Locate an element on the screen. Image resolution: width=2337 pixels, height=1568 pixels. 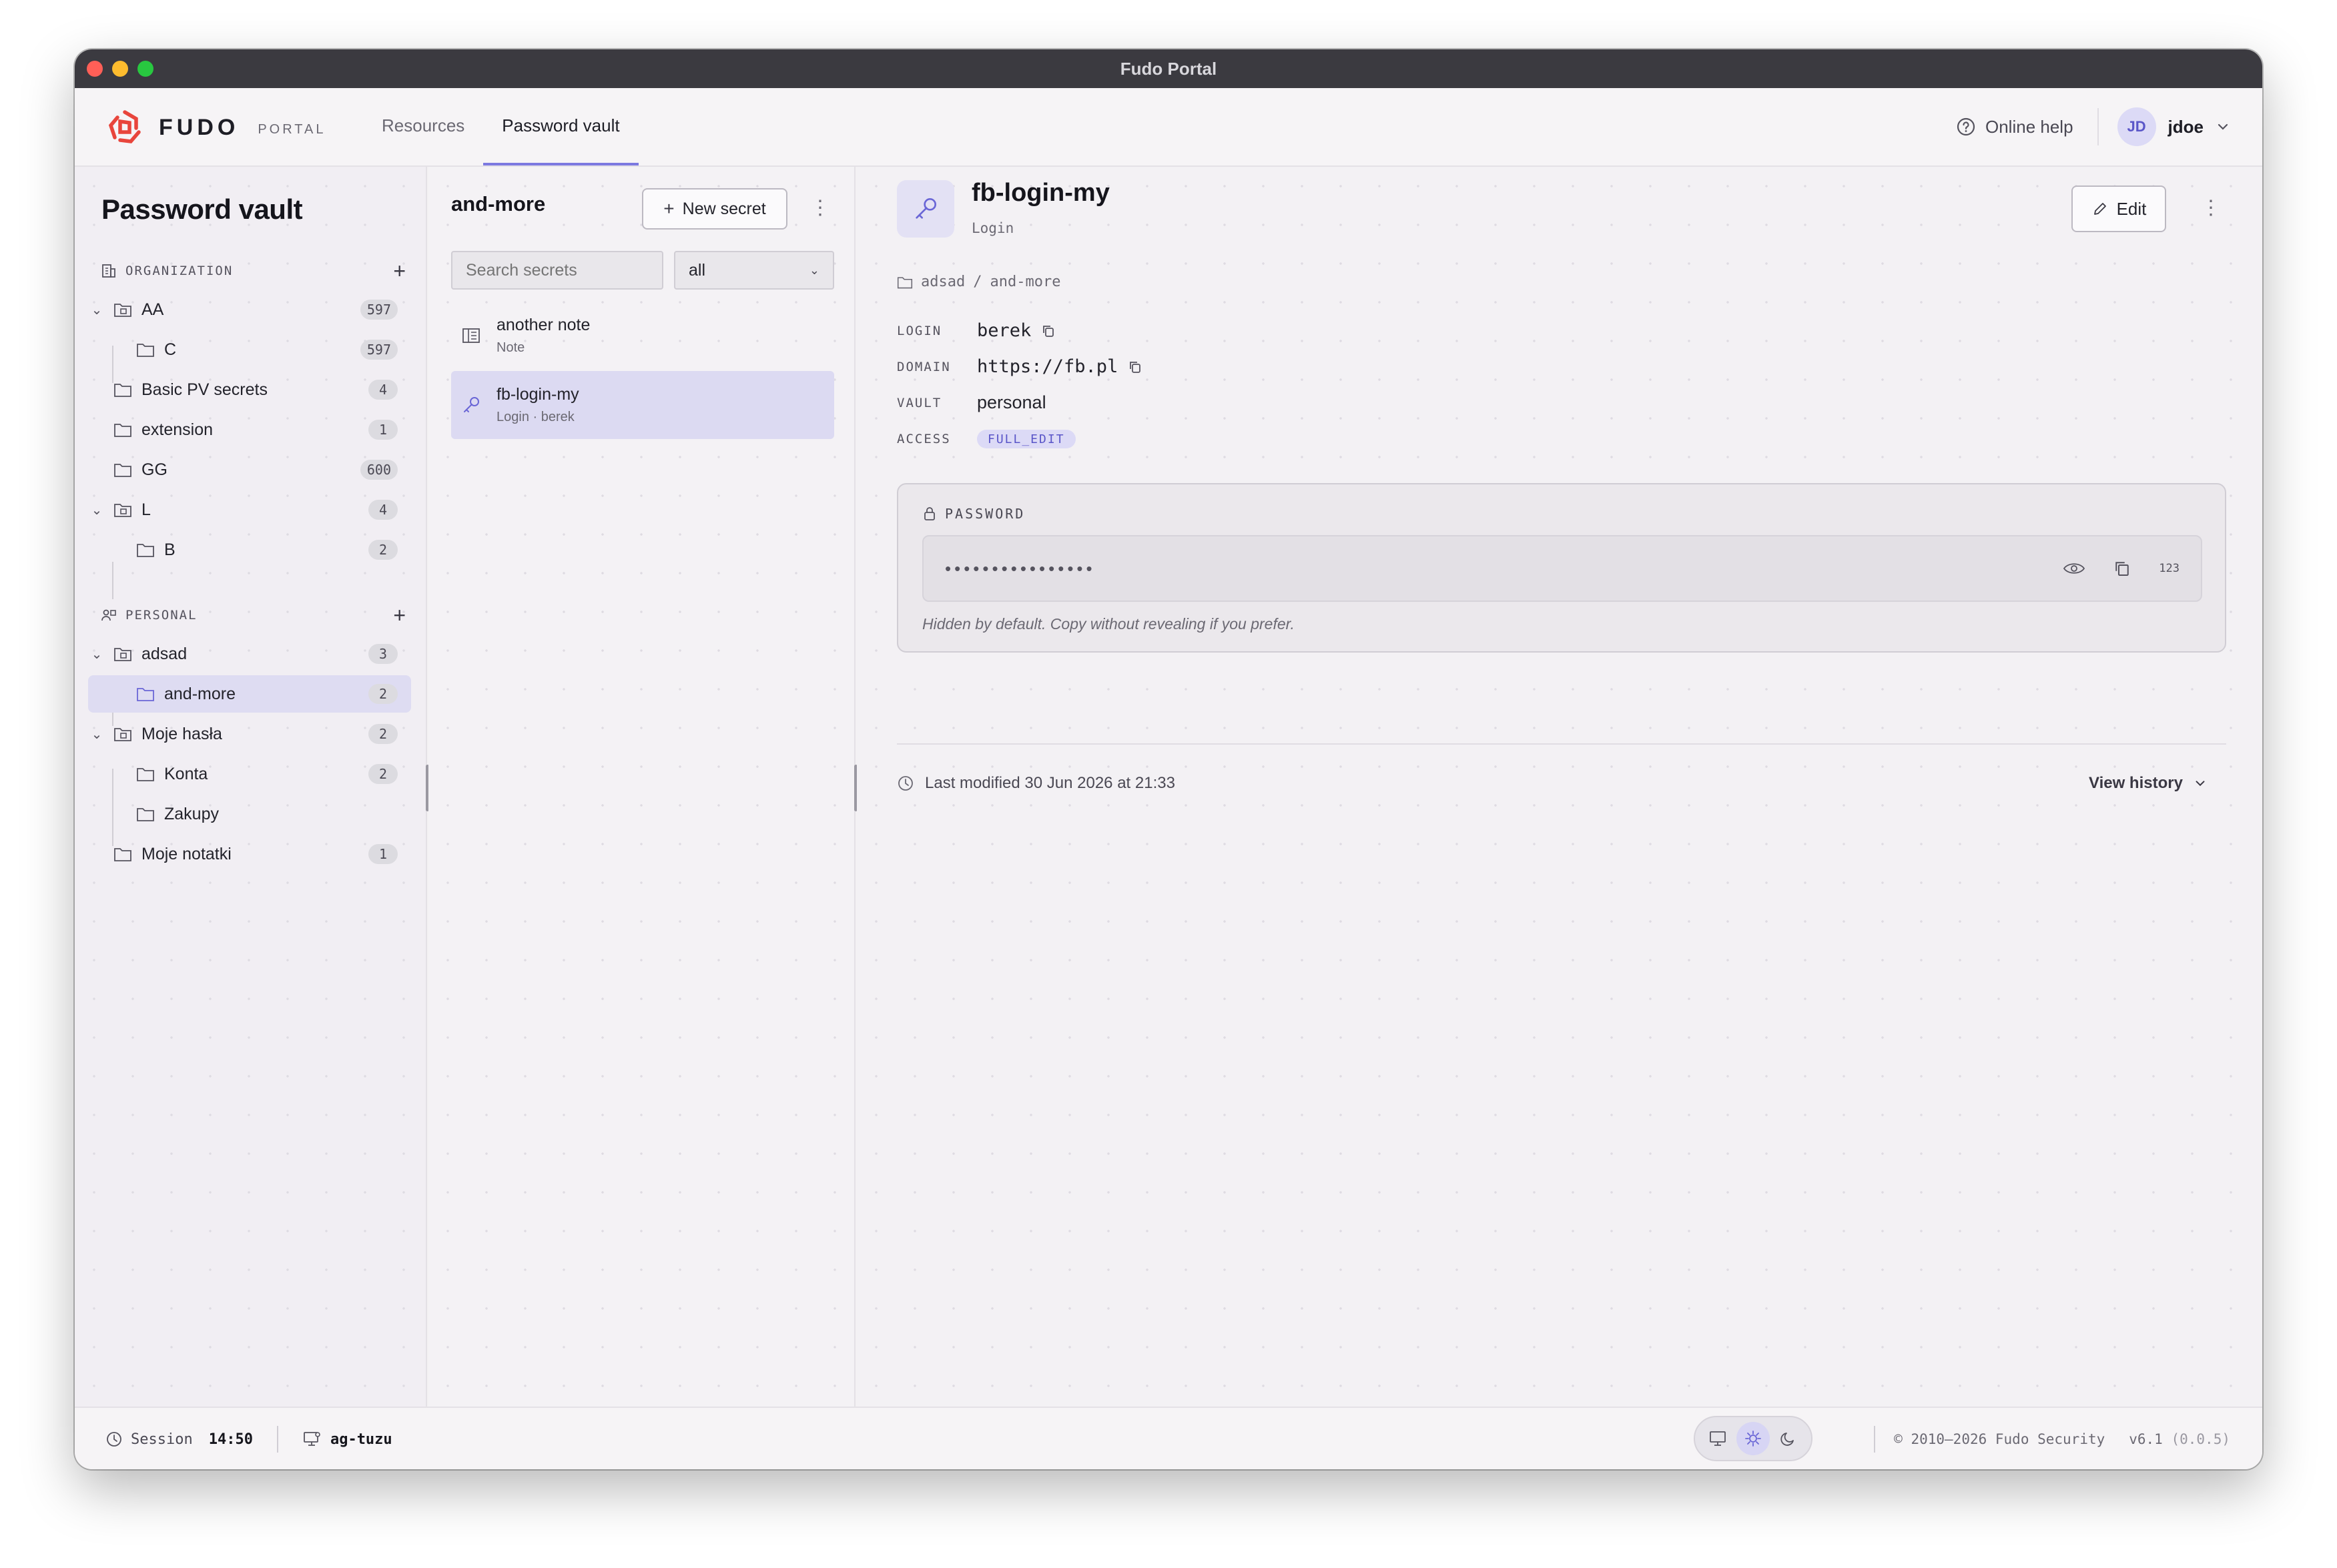
folder-label: Basic PV secrets is located at coordinates (204, 390).